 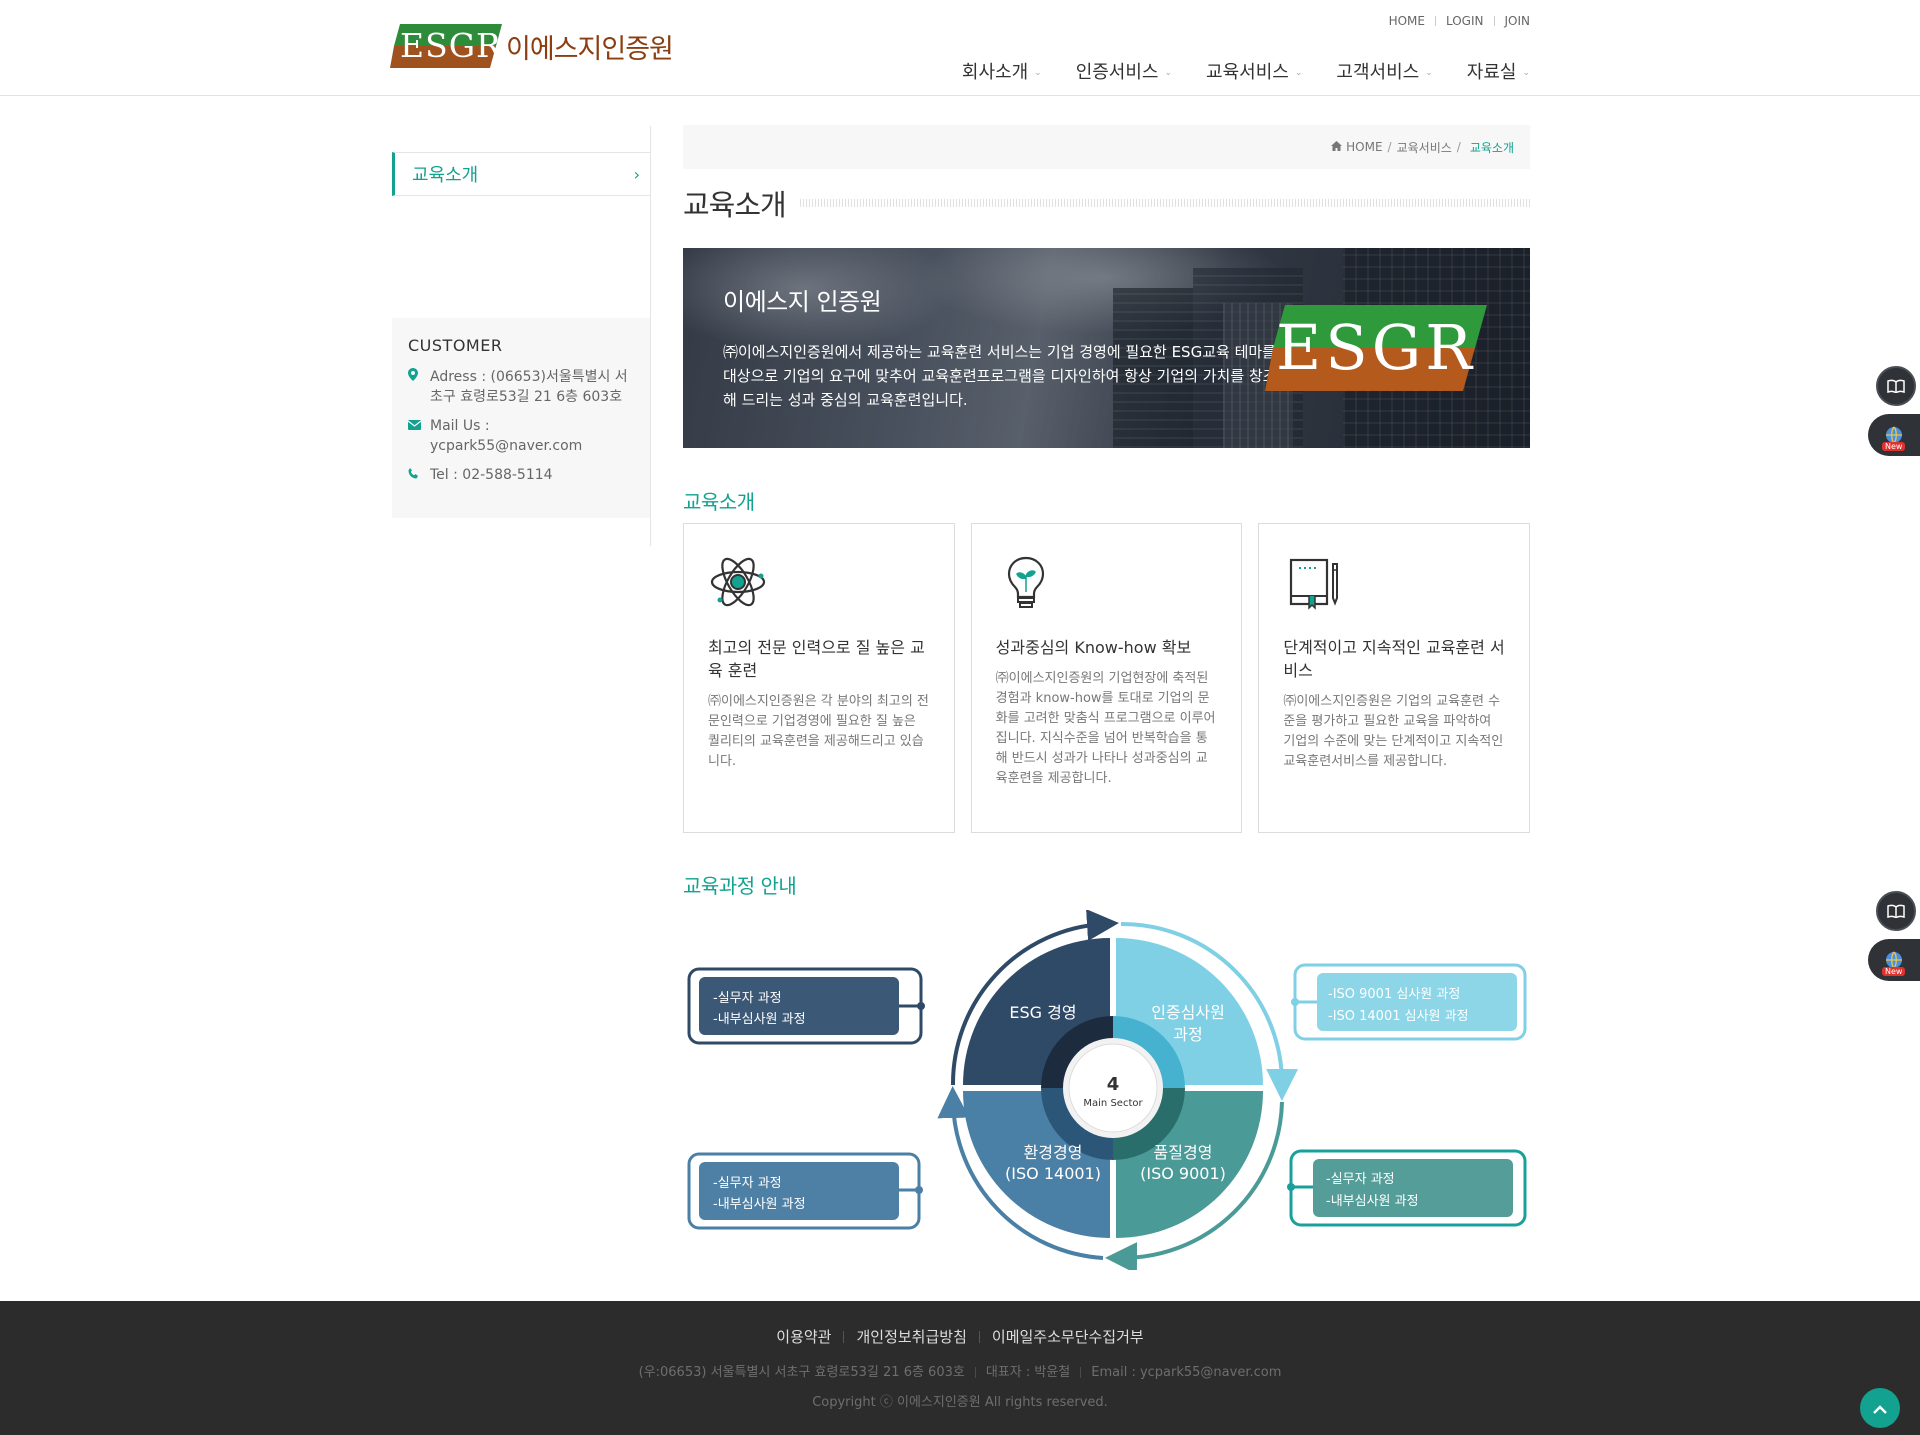 I want to click on customer-mail: Mail Us : ycpark55@naver.com, so click(x=520, y=436).